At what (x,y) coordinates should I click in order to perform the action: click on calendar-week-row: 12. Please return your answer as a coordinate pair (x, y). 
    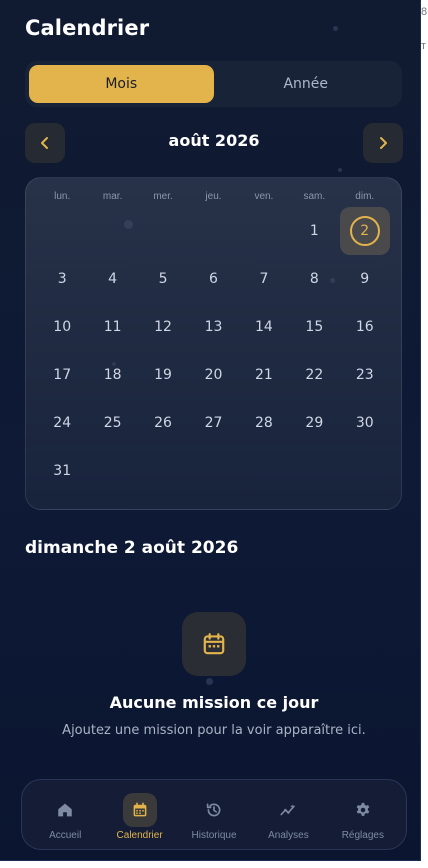
    Looking at the image, I should click on (213, 231).